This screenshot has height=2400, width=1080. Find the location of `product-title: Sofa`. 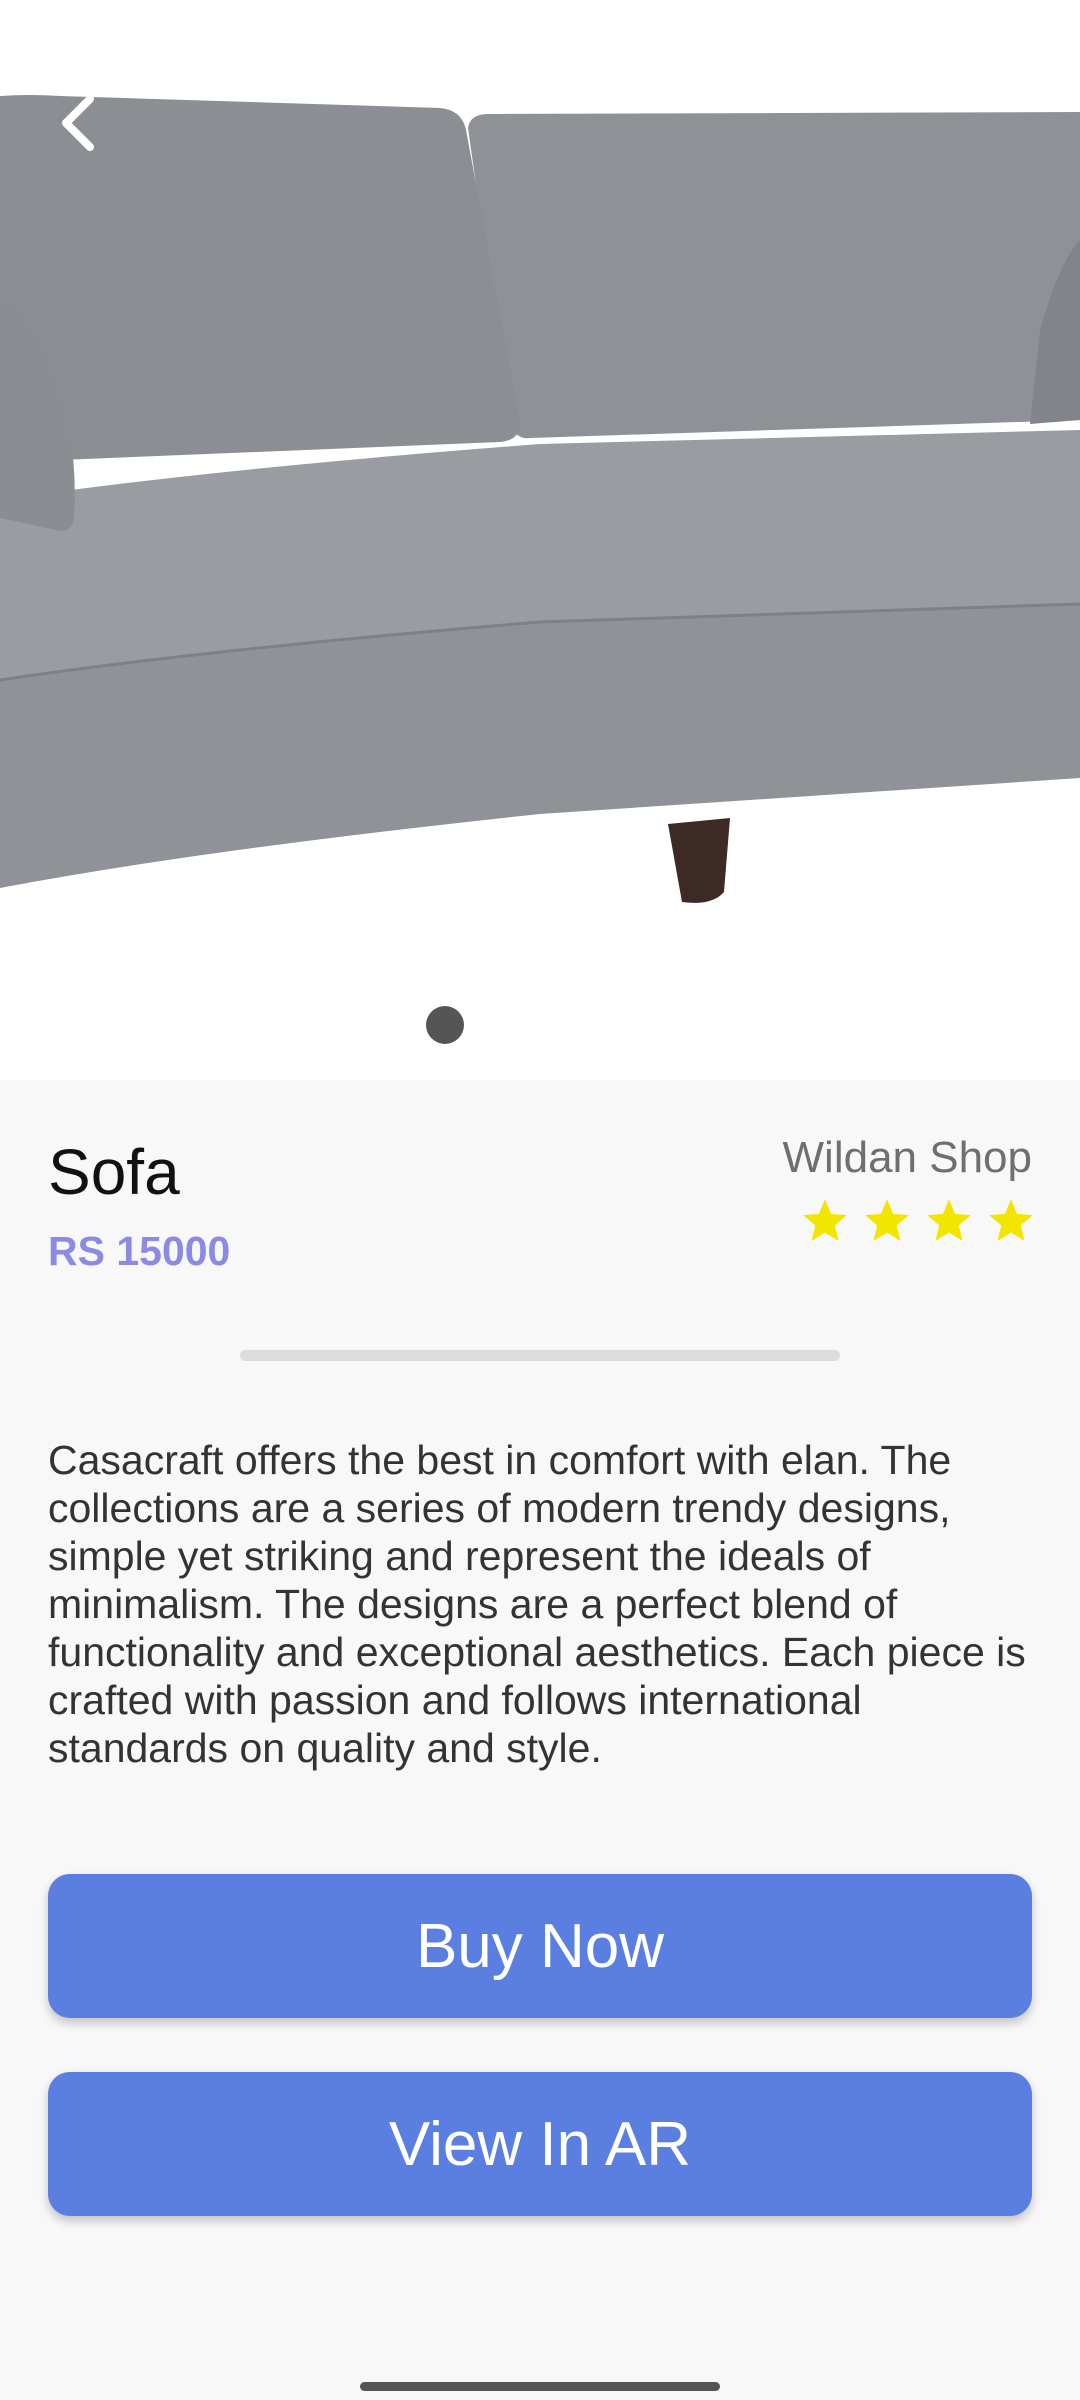

product-title: Sofa is located at coordinates (114, 1172).